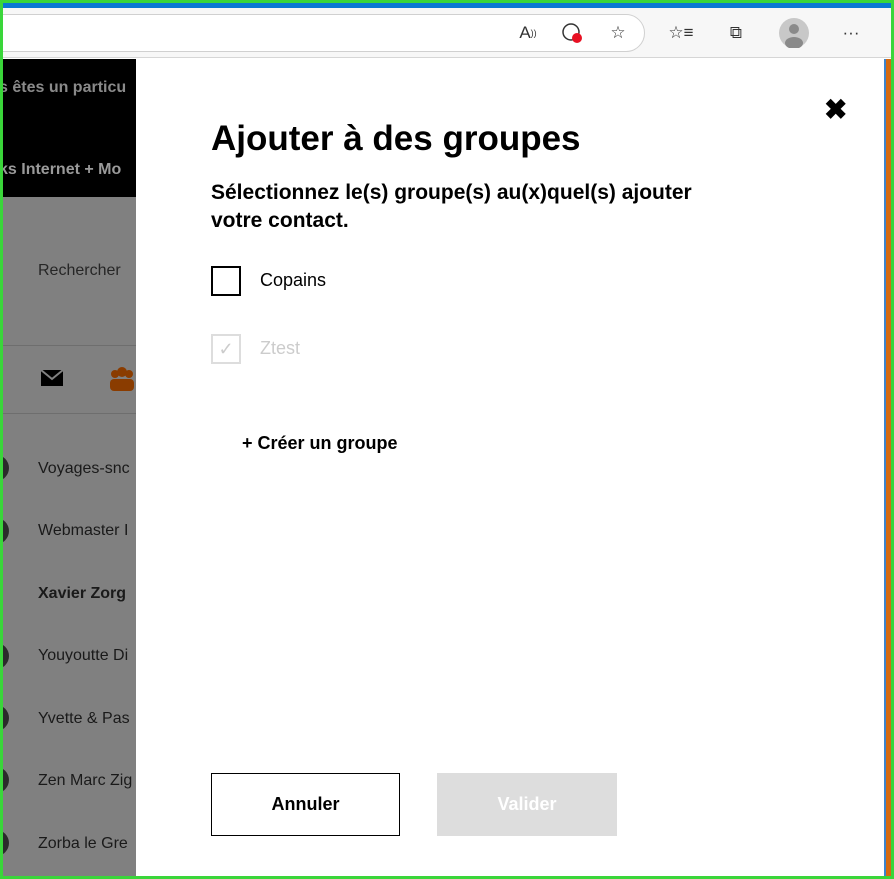 The image size is (894, 879). I want to click on close-icon: ✖, so click(835, 109).